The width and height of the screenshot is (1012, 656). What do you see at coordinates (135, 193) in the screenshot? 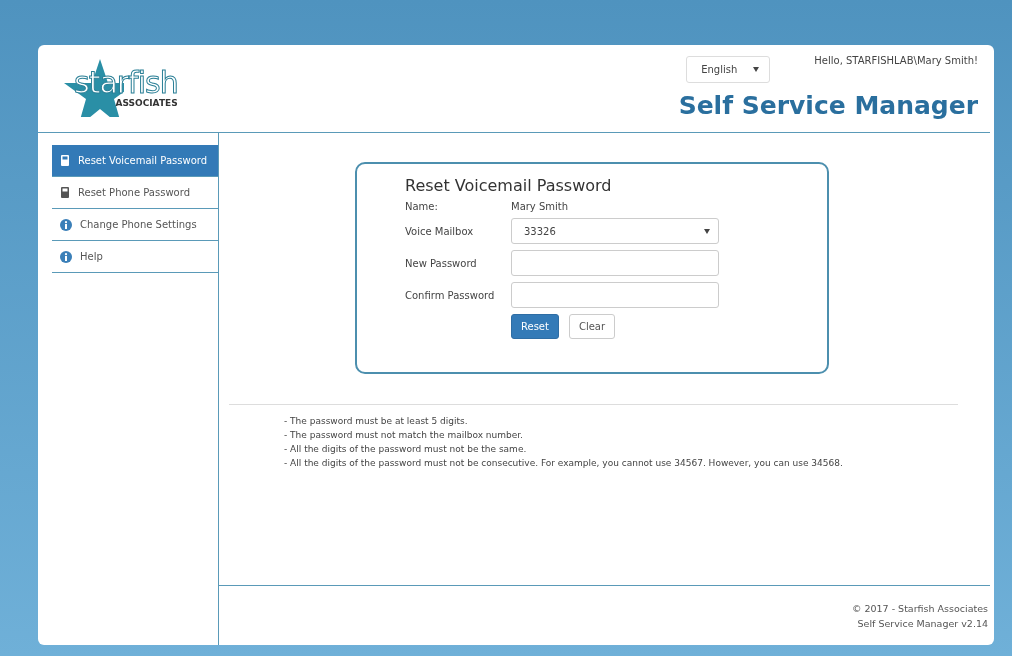
I see `sidebar-item: Reset Phone Password` at bounding box center [135, 193].